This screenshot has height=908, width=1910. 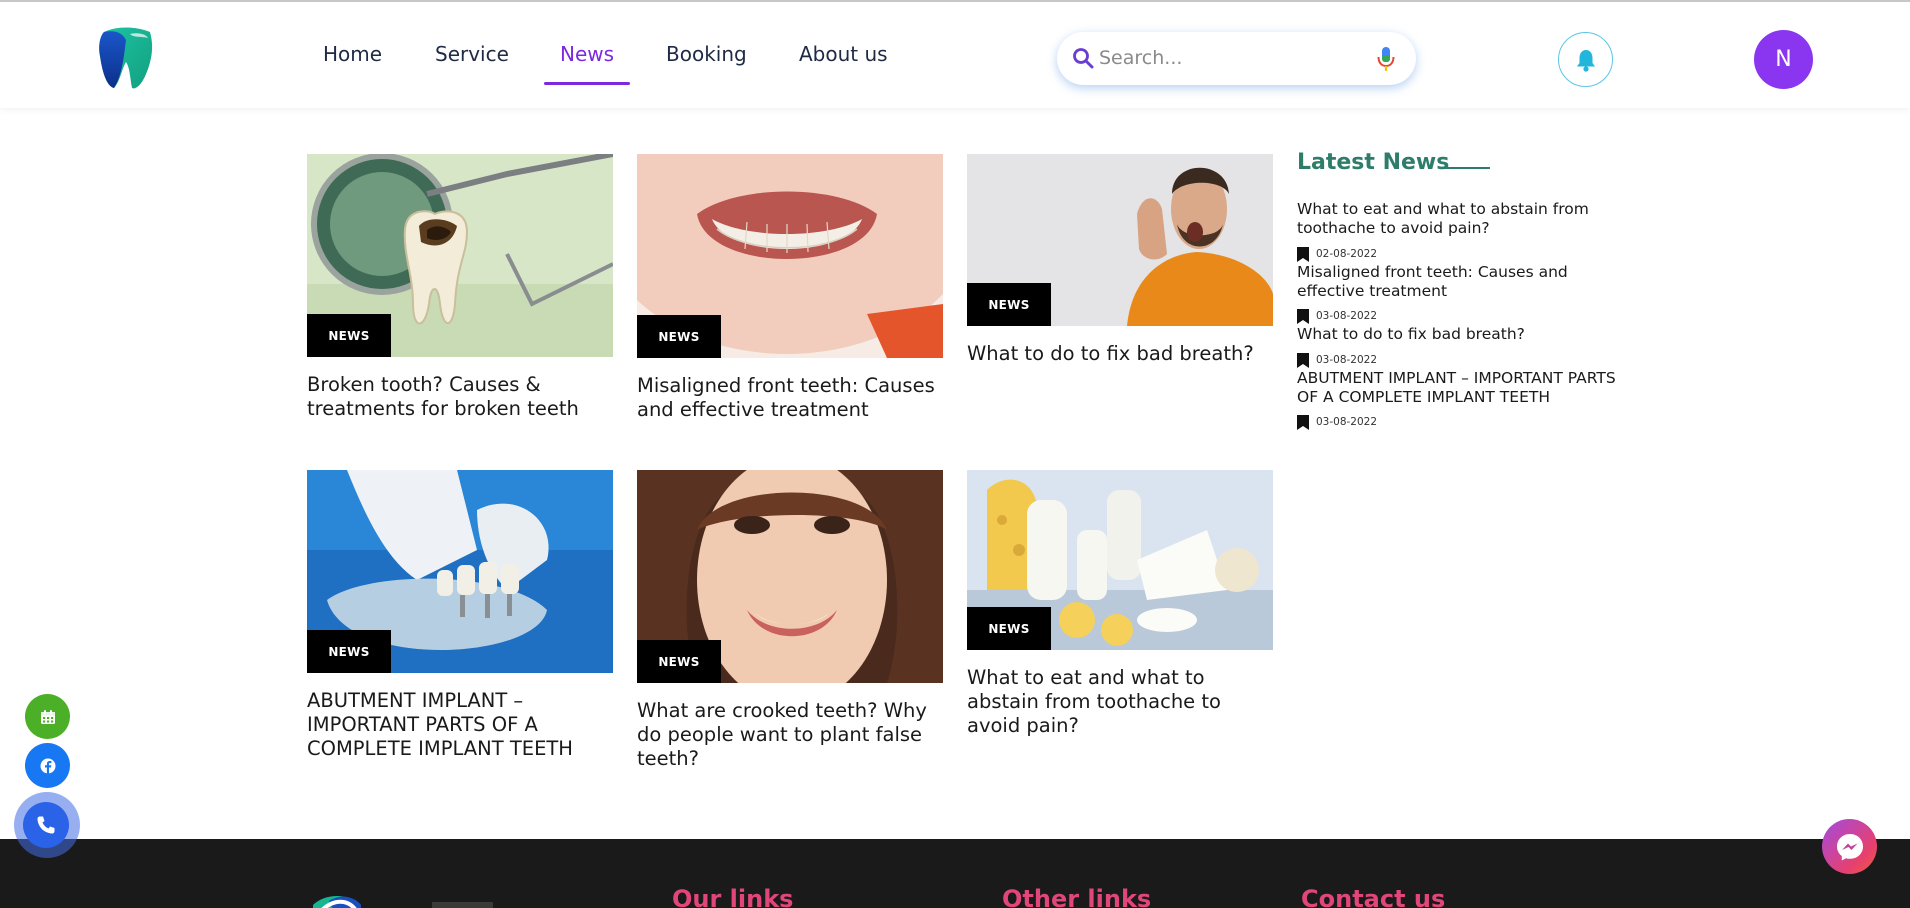 What do you see at coordinates (1229, 58) in the screenshot?
I see `search-input` at bounding box center [1229, 58].